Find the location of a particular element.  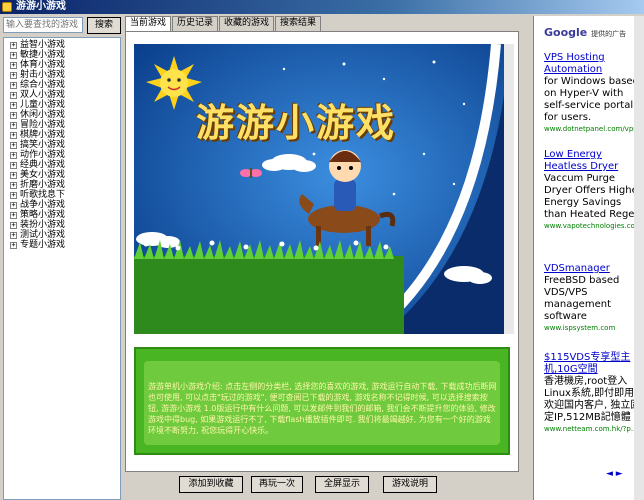

app-icon is located at coordinates (7, 7).